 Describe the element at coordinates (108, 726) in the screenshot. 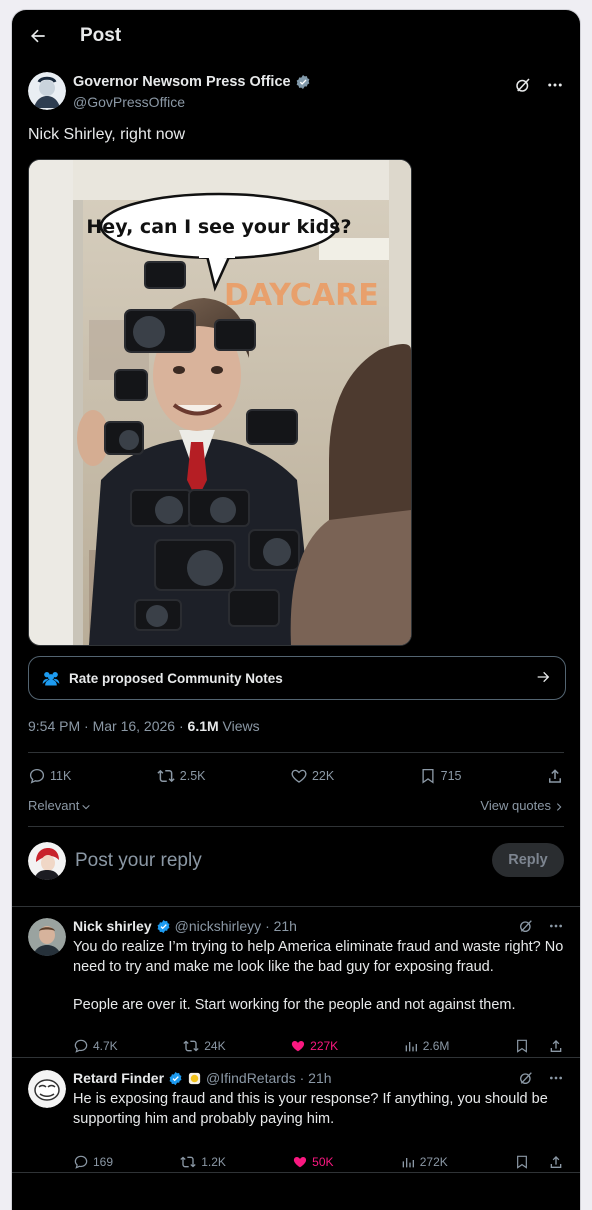

I see `post-timestamp: 9:54 PM · Mar 16, 2026 ·` at that location.